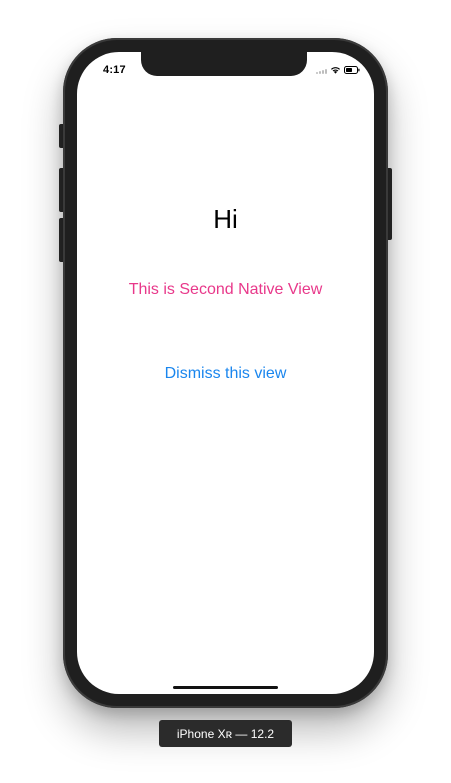  Describe the element at coordinates (225, 219) in the screenshot. I see `greeting-heading: Hi` at that location.